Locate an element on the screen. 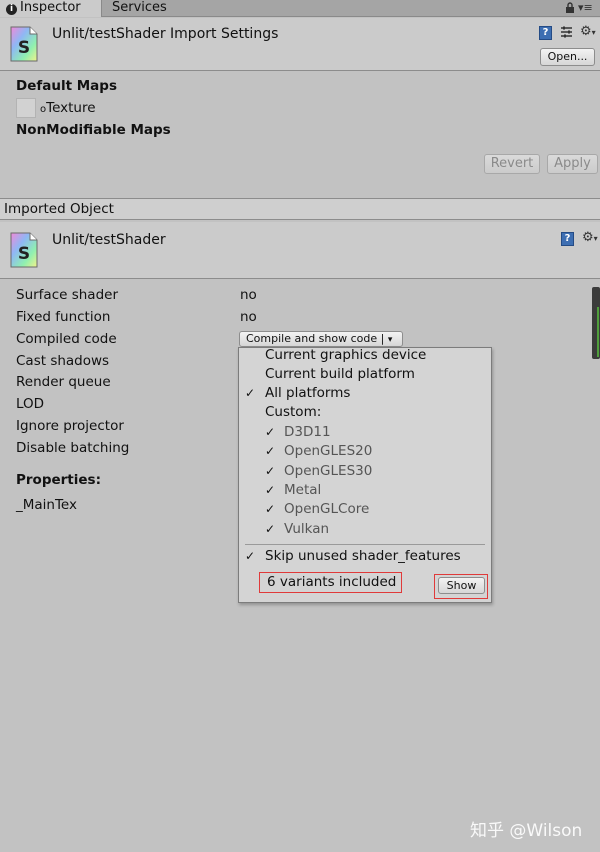  tab-services: Services is located at coordinates (139, 8).